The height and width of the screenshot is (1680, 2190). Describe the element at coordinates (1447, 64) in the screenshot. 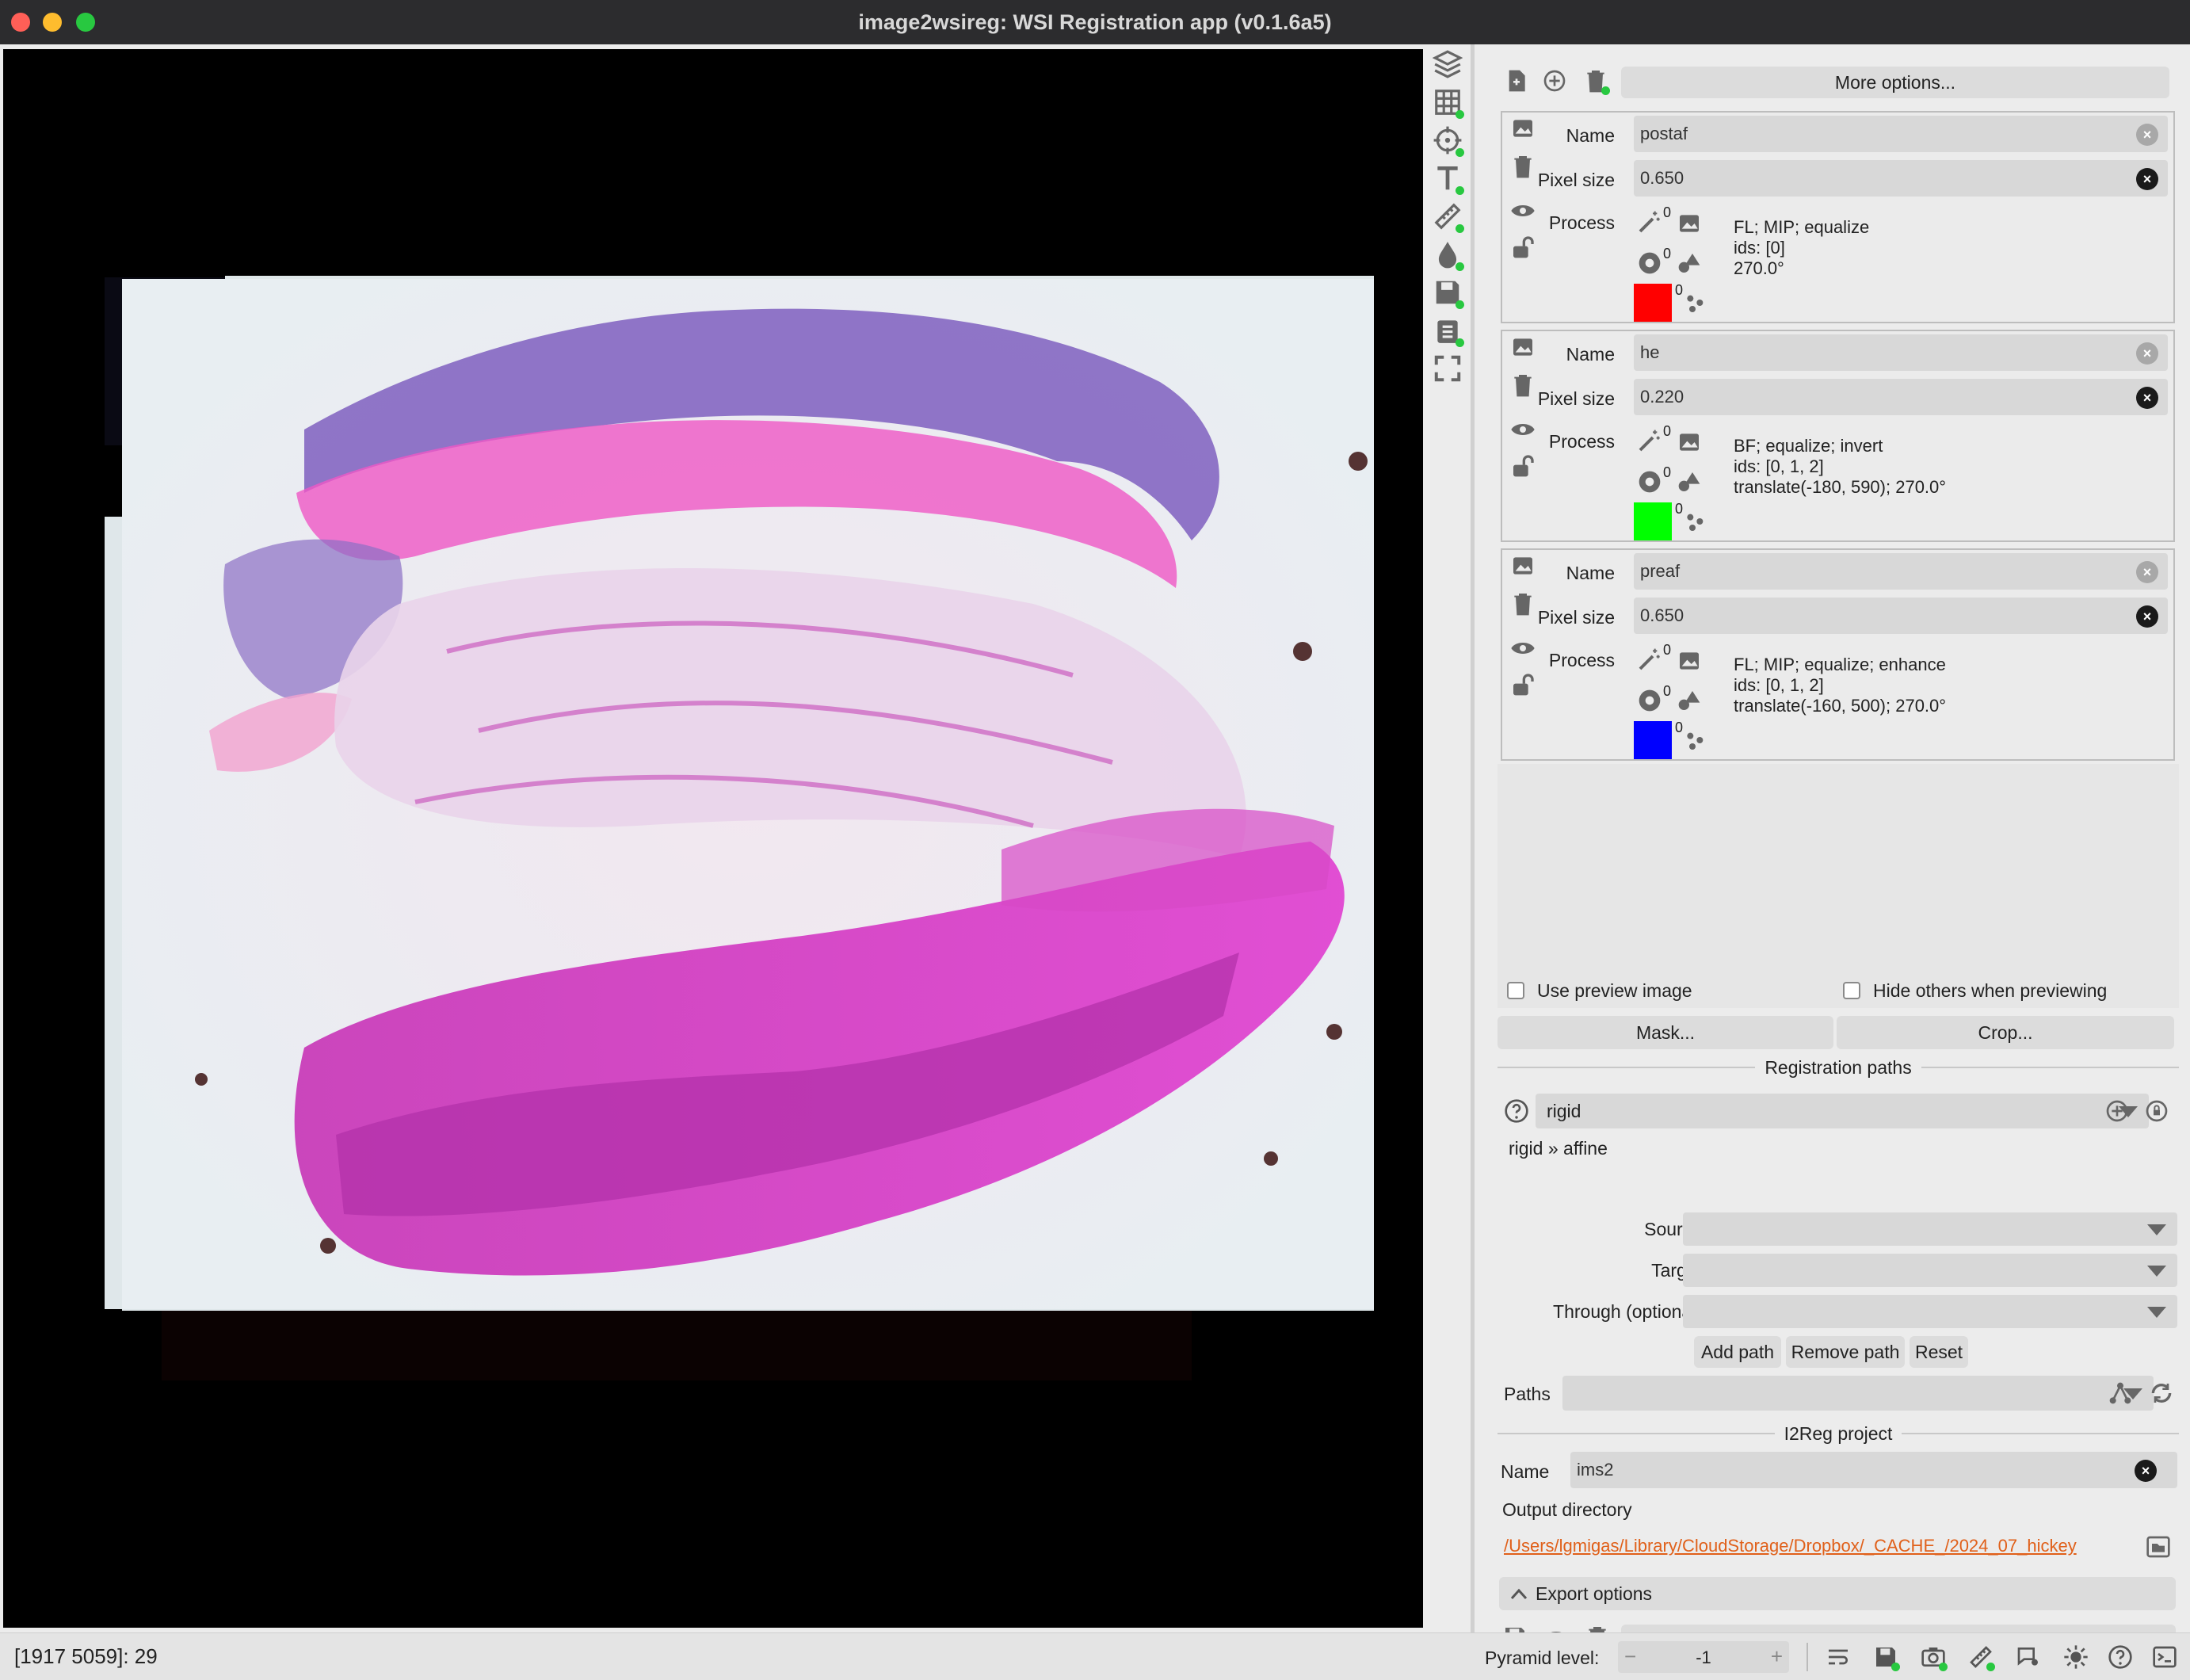

I see `layers-icon` at that location.